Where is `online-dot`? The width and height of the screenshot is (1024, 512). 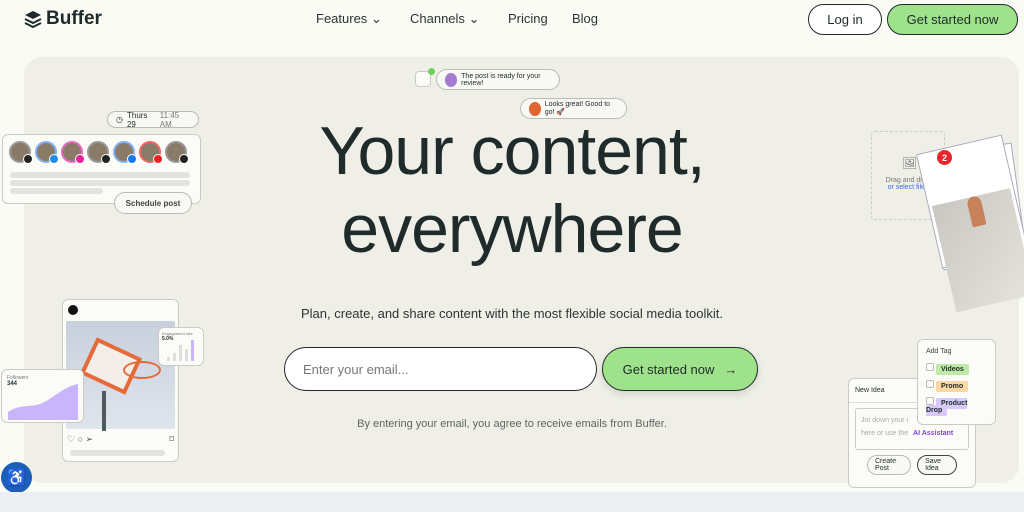
online-dot is located at coordinates (431, 71).